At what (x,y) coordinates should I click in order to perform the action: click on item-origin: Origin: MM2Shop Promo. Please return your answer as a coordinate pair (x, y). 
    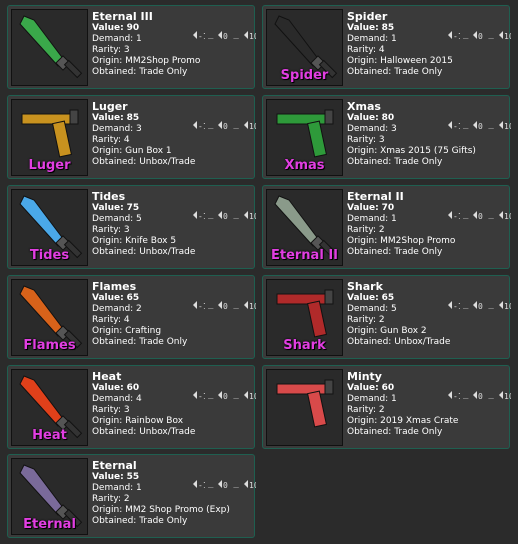
    Looking at the image, I should click on (146, 61).